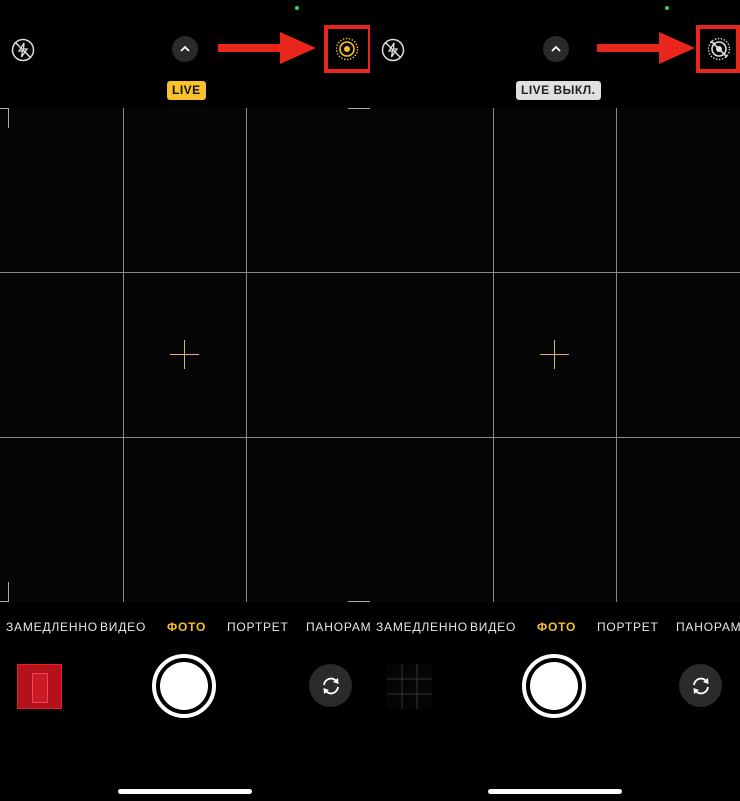  I want to click on live-status-badge: LIVE ВЫКЛ., so click(558, 90).